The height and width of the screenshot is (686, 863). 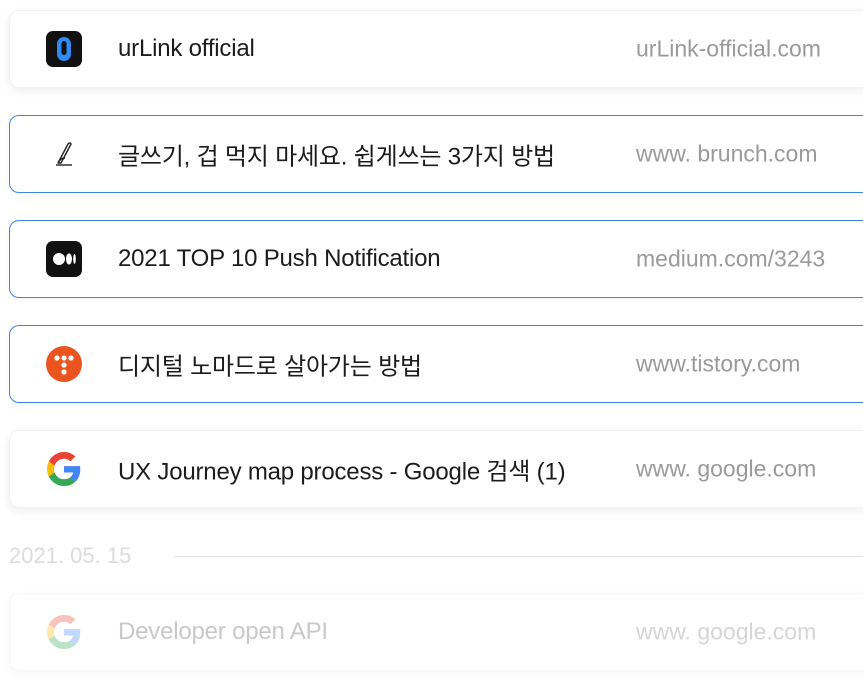 What do you see at coordinates (186, 48) in the screenshot?
I see `link-title: urLink official` at bounding box center [186, 48].